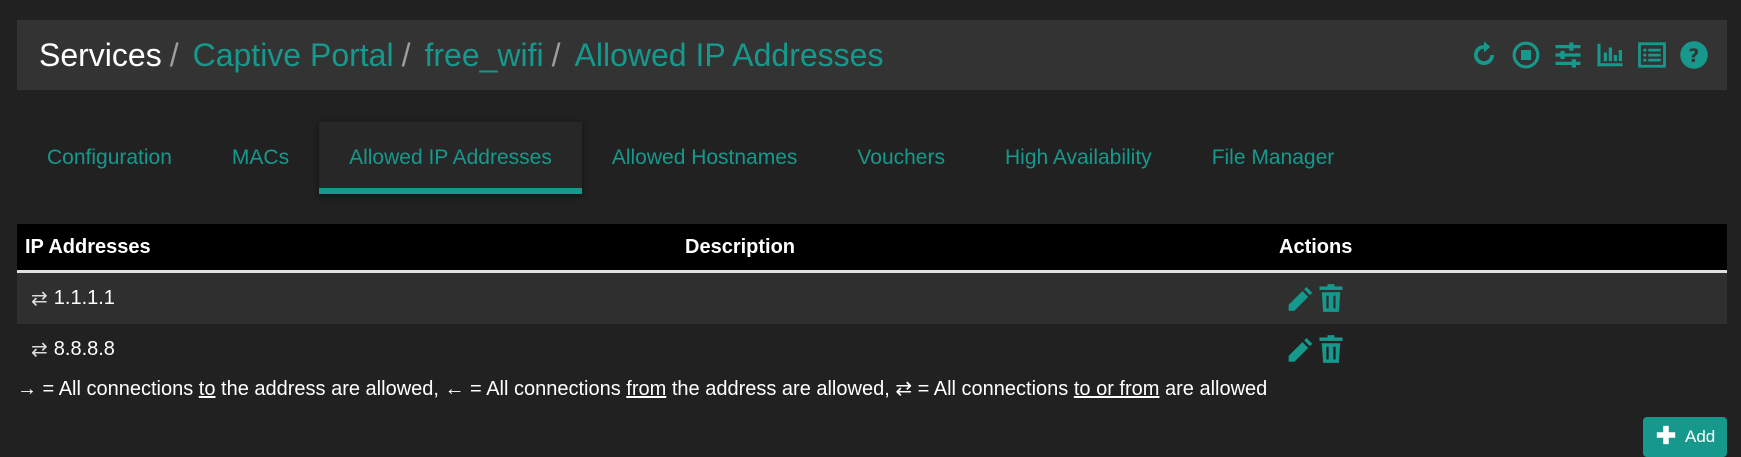 This screenshot has height=457, width=1741. What do you see at coordinates (109, 158) in the screenshot?
I see `tab-configuration: Configuration` at bounding box center [109, 158].